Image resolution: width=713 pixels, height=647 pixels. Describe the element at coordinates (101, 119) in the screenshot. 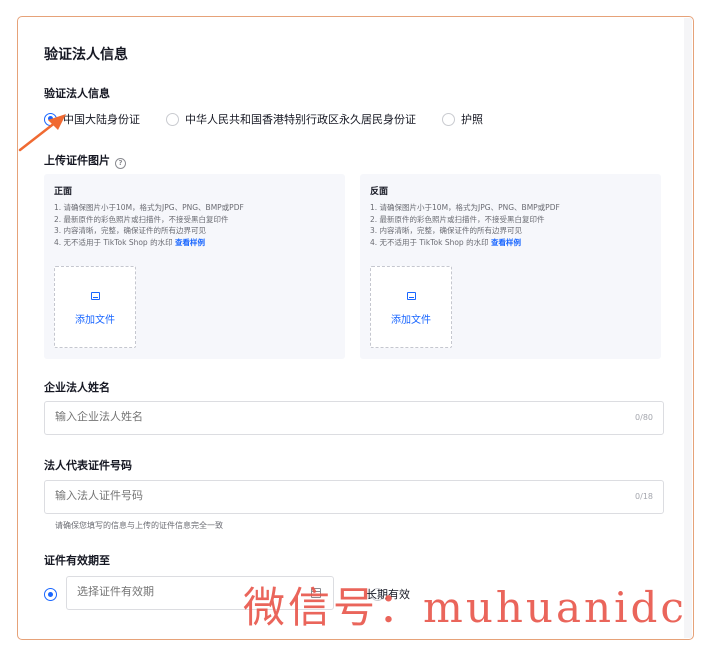

I see `radio-label: 中国大陆身份证` at that location.